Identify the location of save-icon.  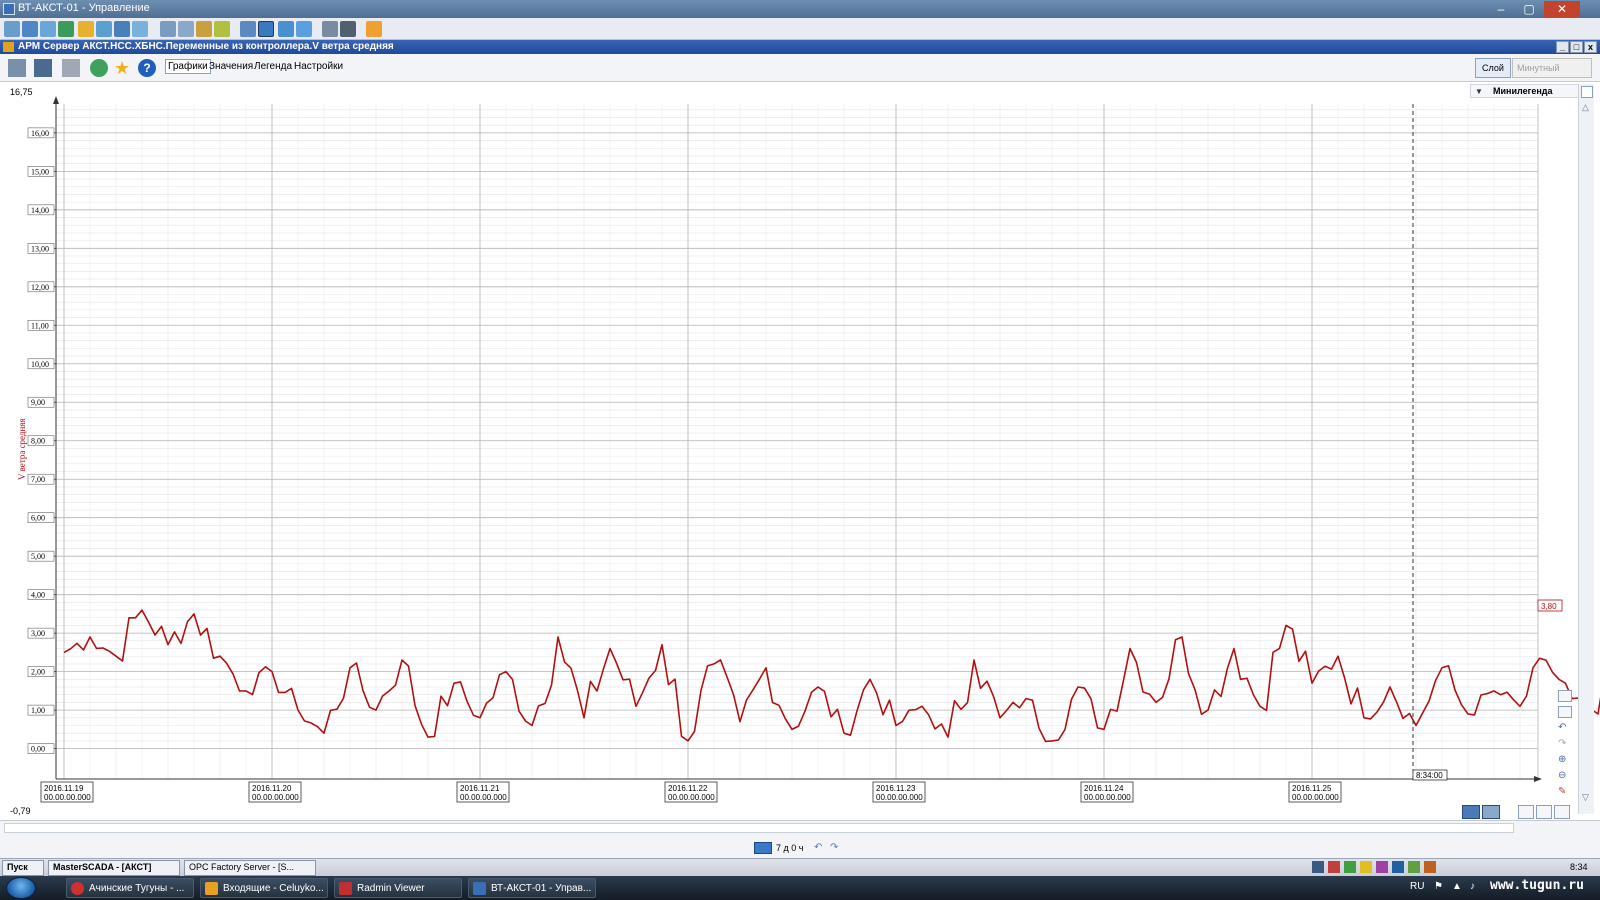
(43, 68).